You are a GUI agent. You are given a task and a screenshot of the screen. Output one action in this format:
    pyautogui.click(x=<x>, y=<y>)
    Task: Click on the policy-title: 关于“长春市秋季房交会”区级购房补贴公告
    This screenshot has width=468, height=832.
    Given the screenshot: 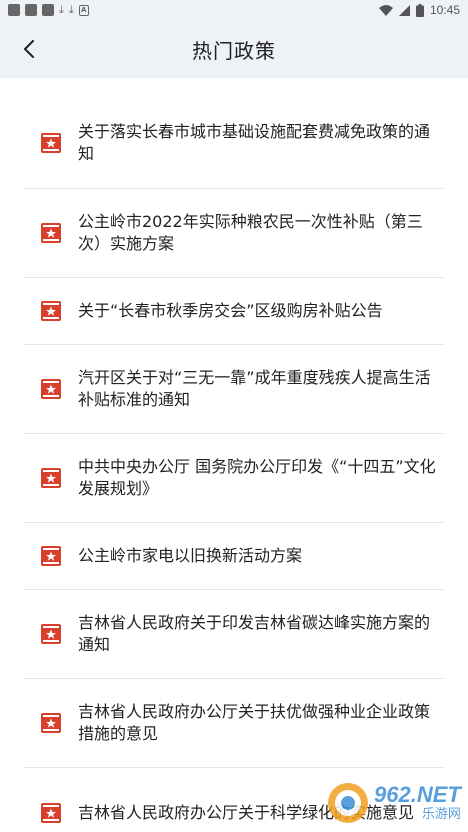 What is the action you would take?
    pyautogui.click(x=230, y=310)
    